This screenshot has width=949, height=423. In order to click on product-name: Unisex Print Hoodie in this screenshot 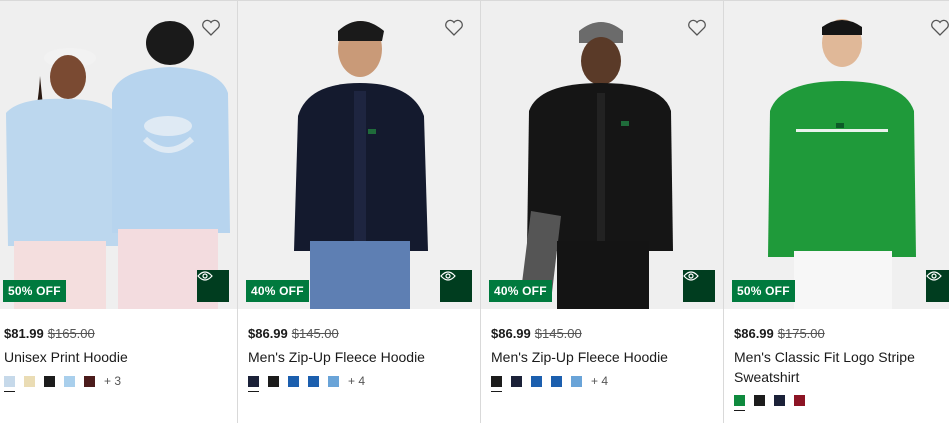, I will do `click(106, 357)`.